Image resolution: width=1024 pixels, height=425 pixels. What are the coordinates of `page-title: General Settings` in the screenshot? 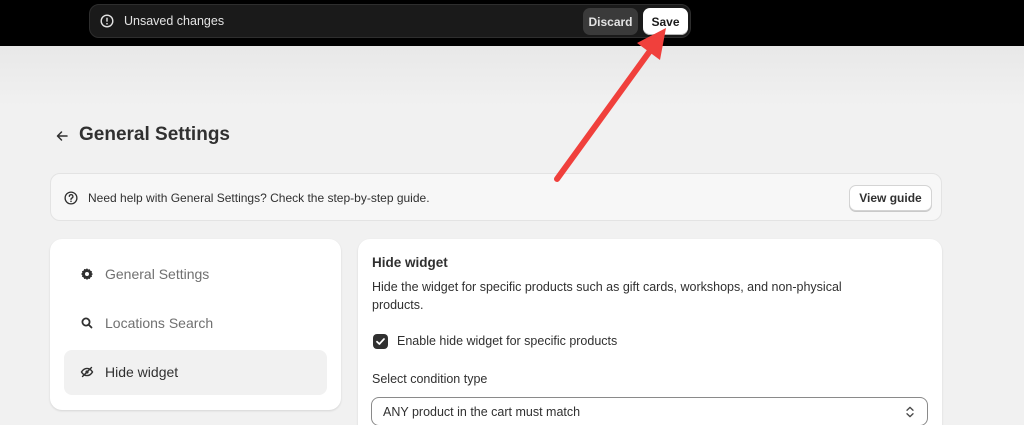 It's located at (154, 134).